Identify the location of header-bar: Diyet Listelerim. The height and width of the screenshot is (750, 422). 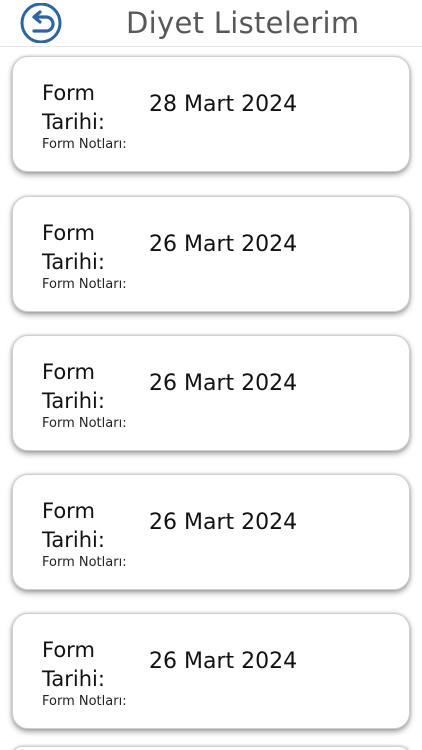
(211, 23).